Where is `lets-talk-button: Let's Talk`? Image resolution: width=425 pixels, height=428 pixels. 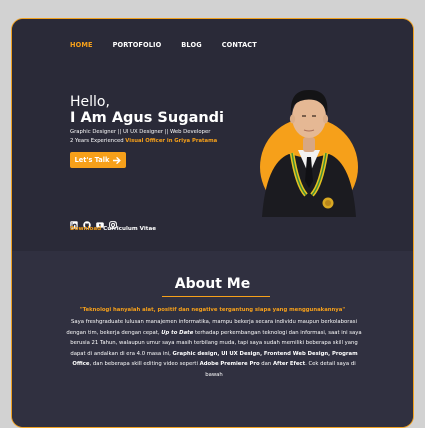 lets-talk-button: Let's Talk is located at coordinates (98, 160).